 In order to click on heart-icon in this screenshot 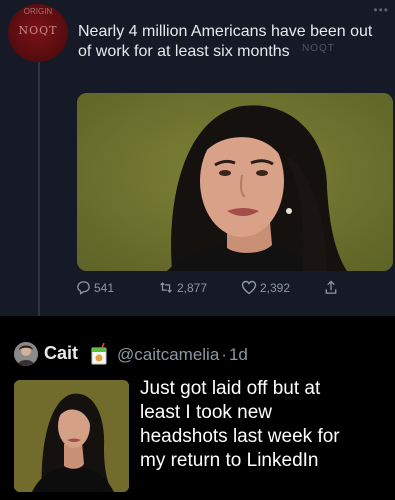, I will do `click(249, 287)`.